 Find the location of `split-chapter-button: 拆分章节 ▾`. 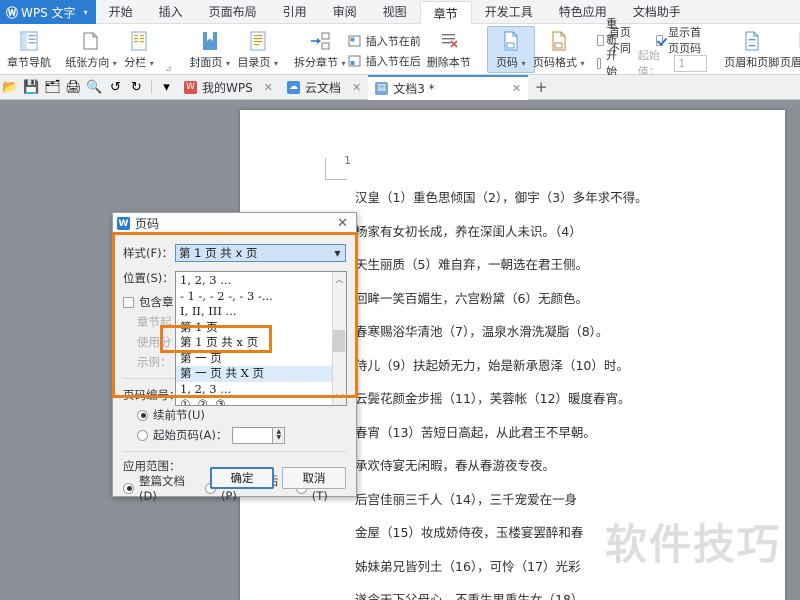

split-chapter-button: 拆分章节 ▾ is located at coordinates (319, 49).